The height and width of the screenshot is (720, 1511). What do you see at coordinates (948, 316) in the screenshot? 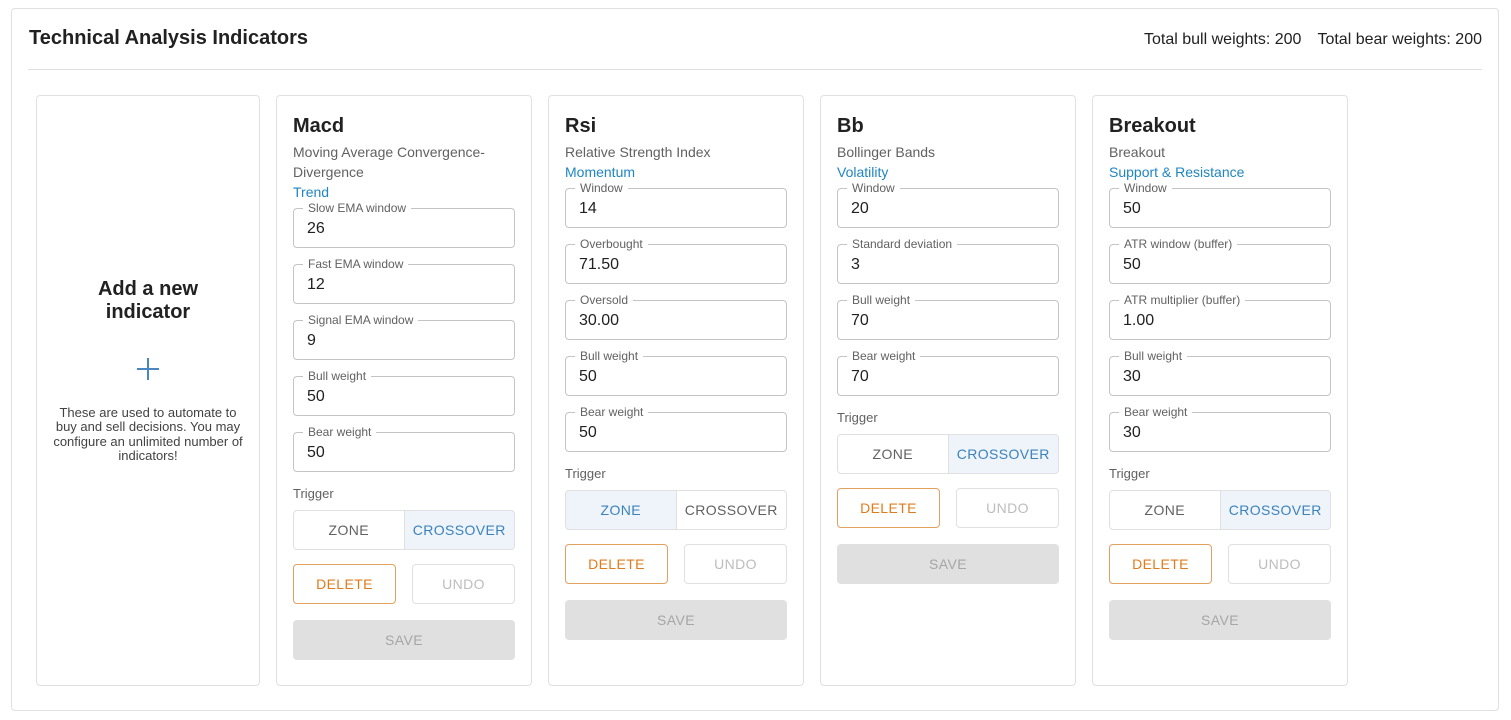
I see `indicator-input-field: Bull weight 70` at bounding box center [948, 316].